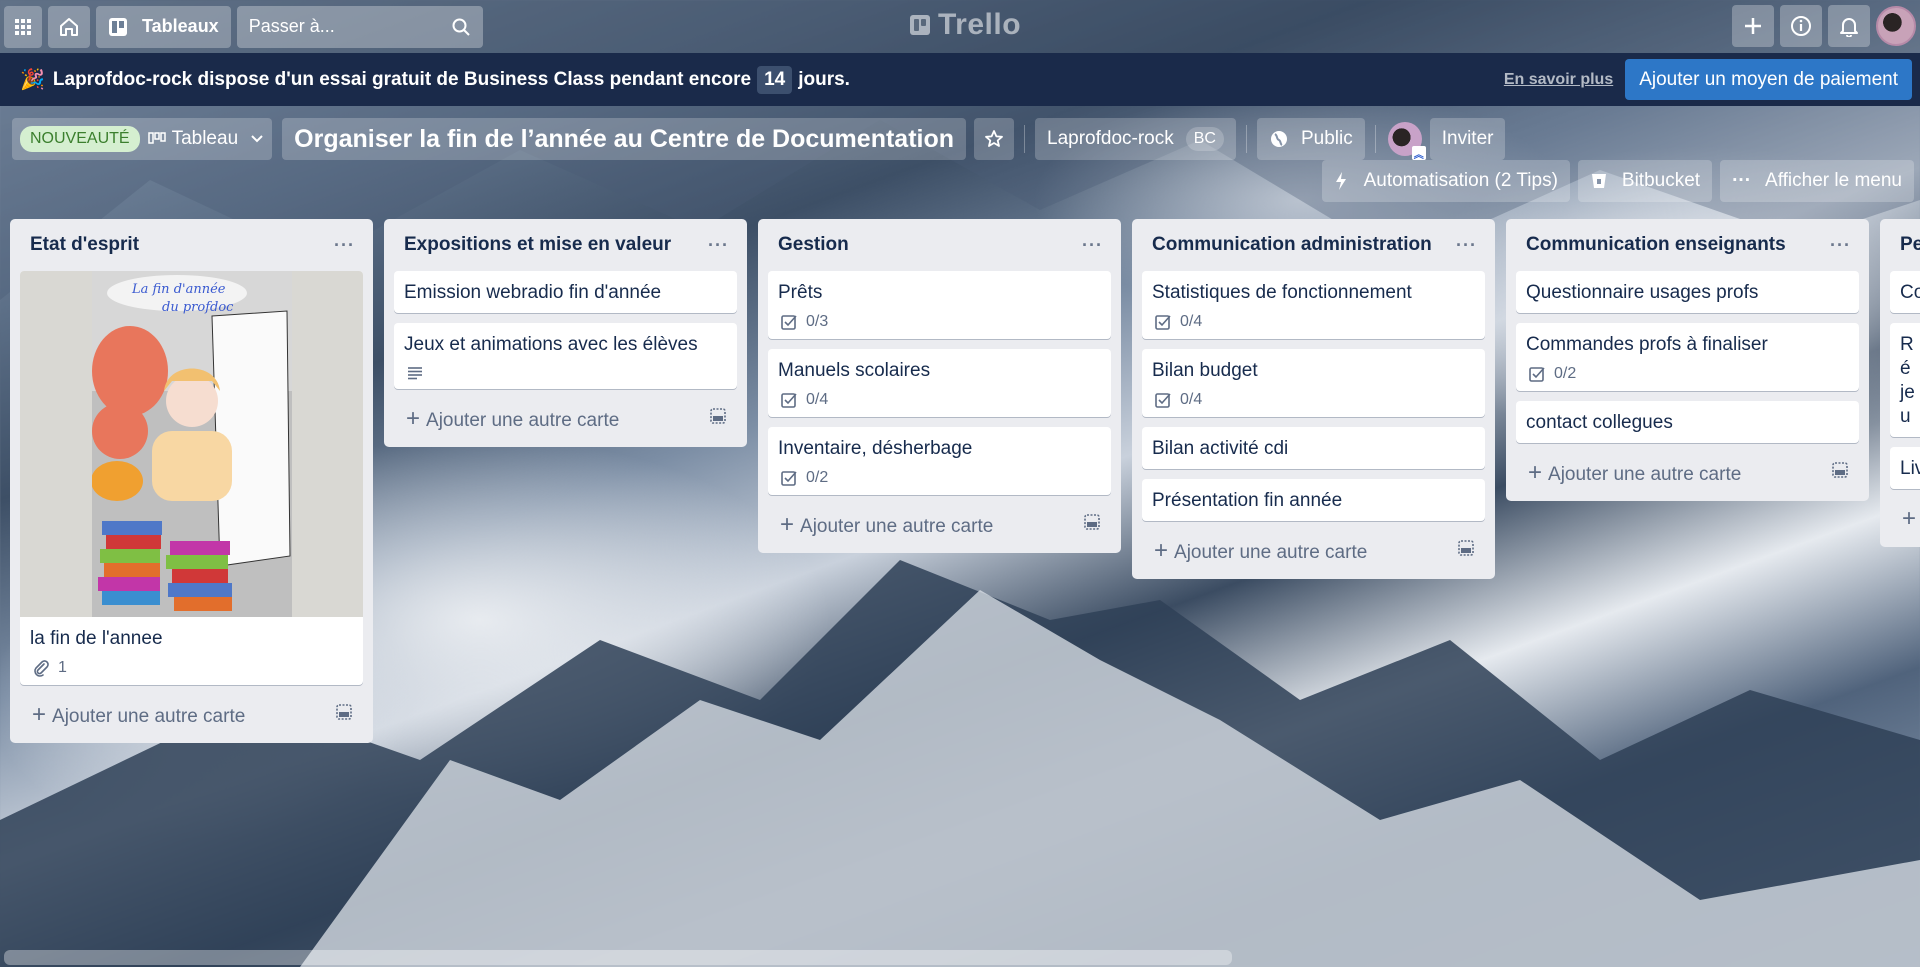 This screenshot has width=1920, height=967. What do you see at coordinates (1599, 422) in the screenshot?
I see `card-title: contact collegues` at bounding box center [1599, 422].